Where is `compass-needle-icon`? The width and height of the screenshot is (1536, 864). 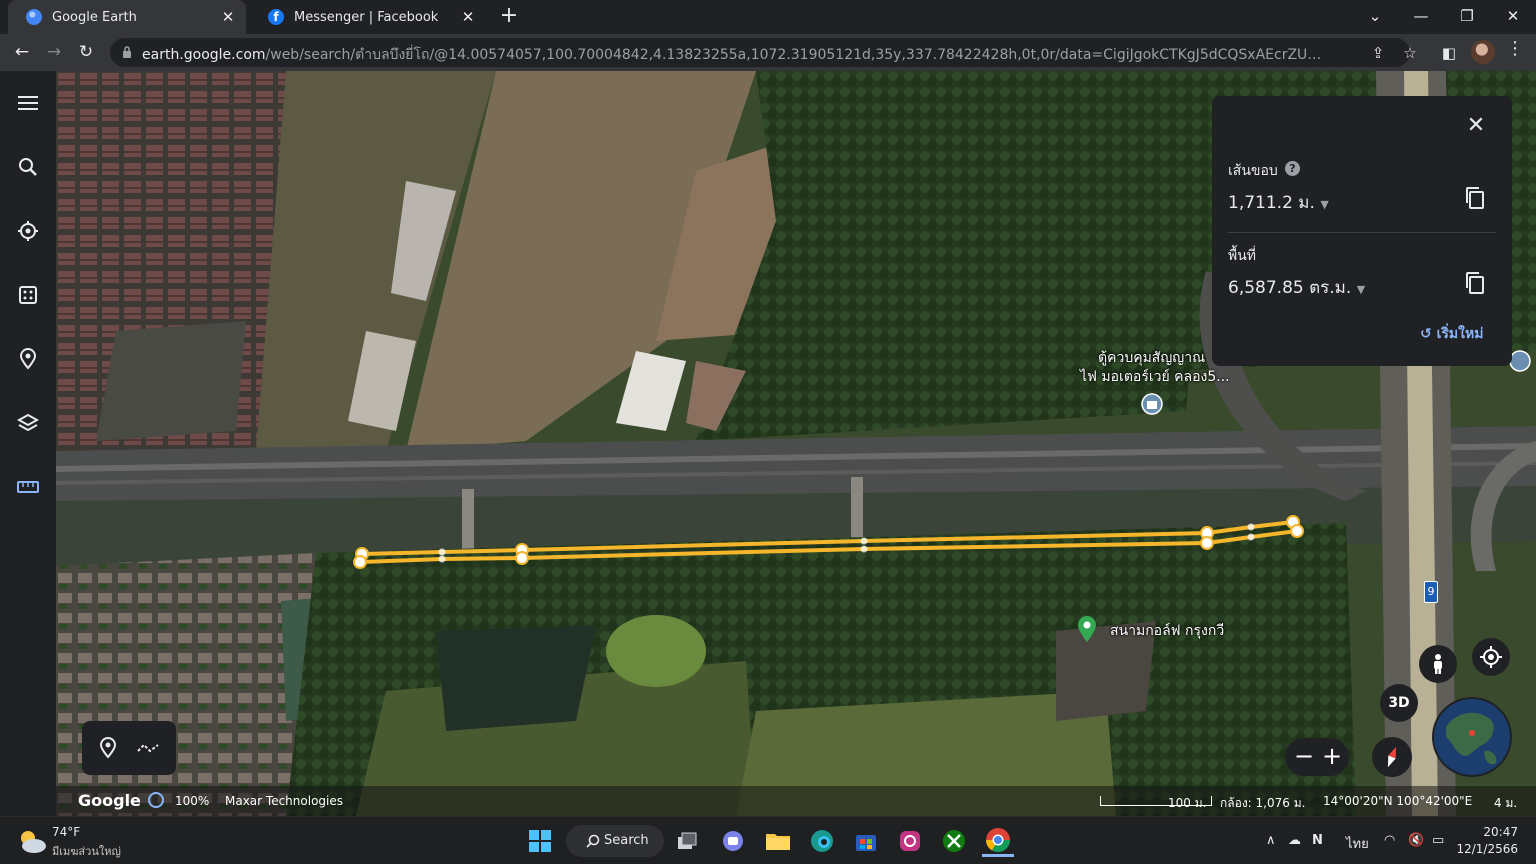
compass-needle-icon is located at coordinates (1392, 757).